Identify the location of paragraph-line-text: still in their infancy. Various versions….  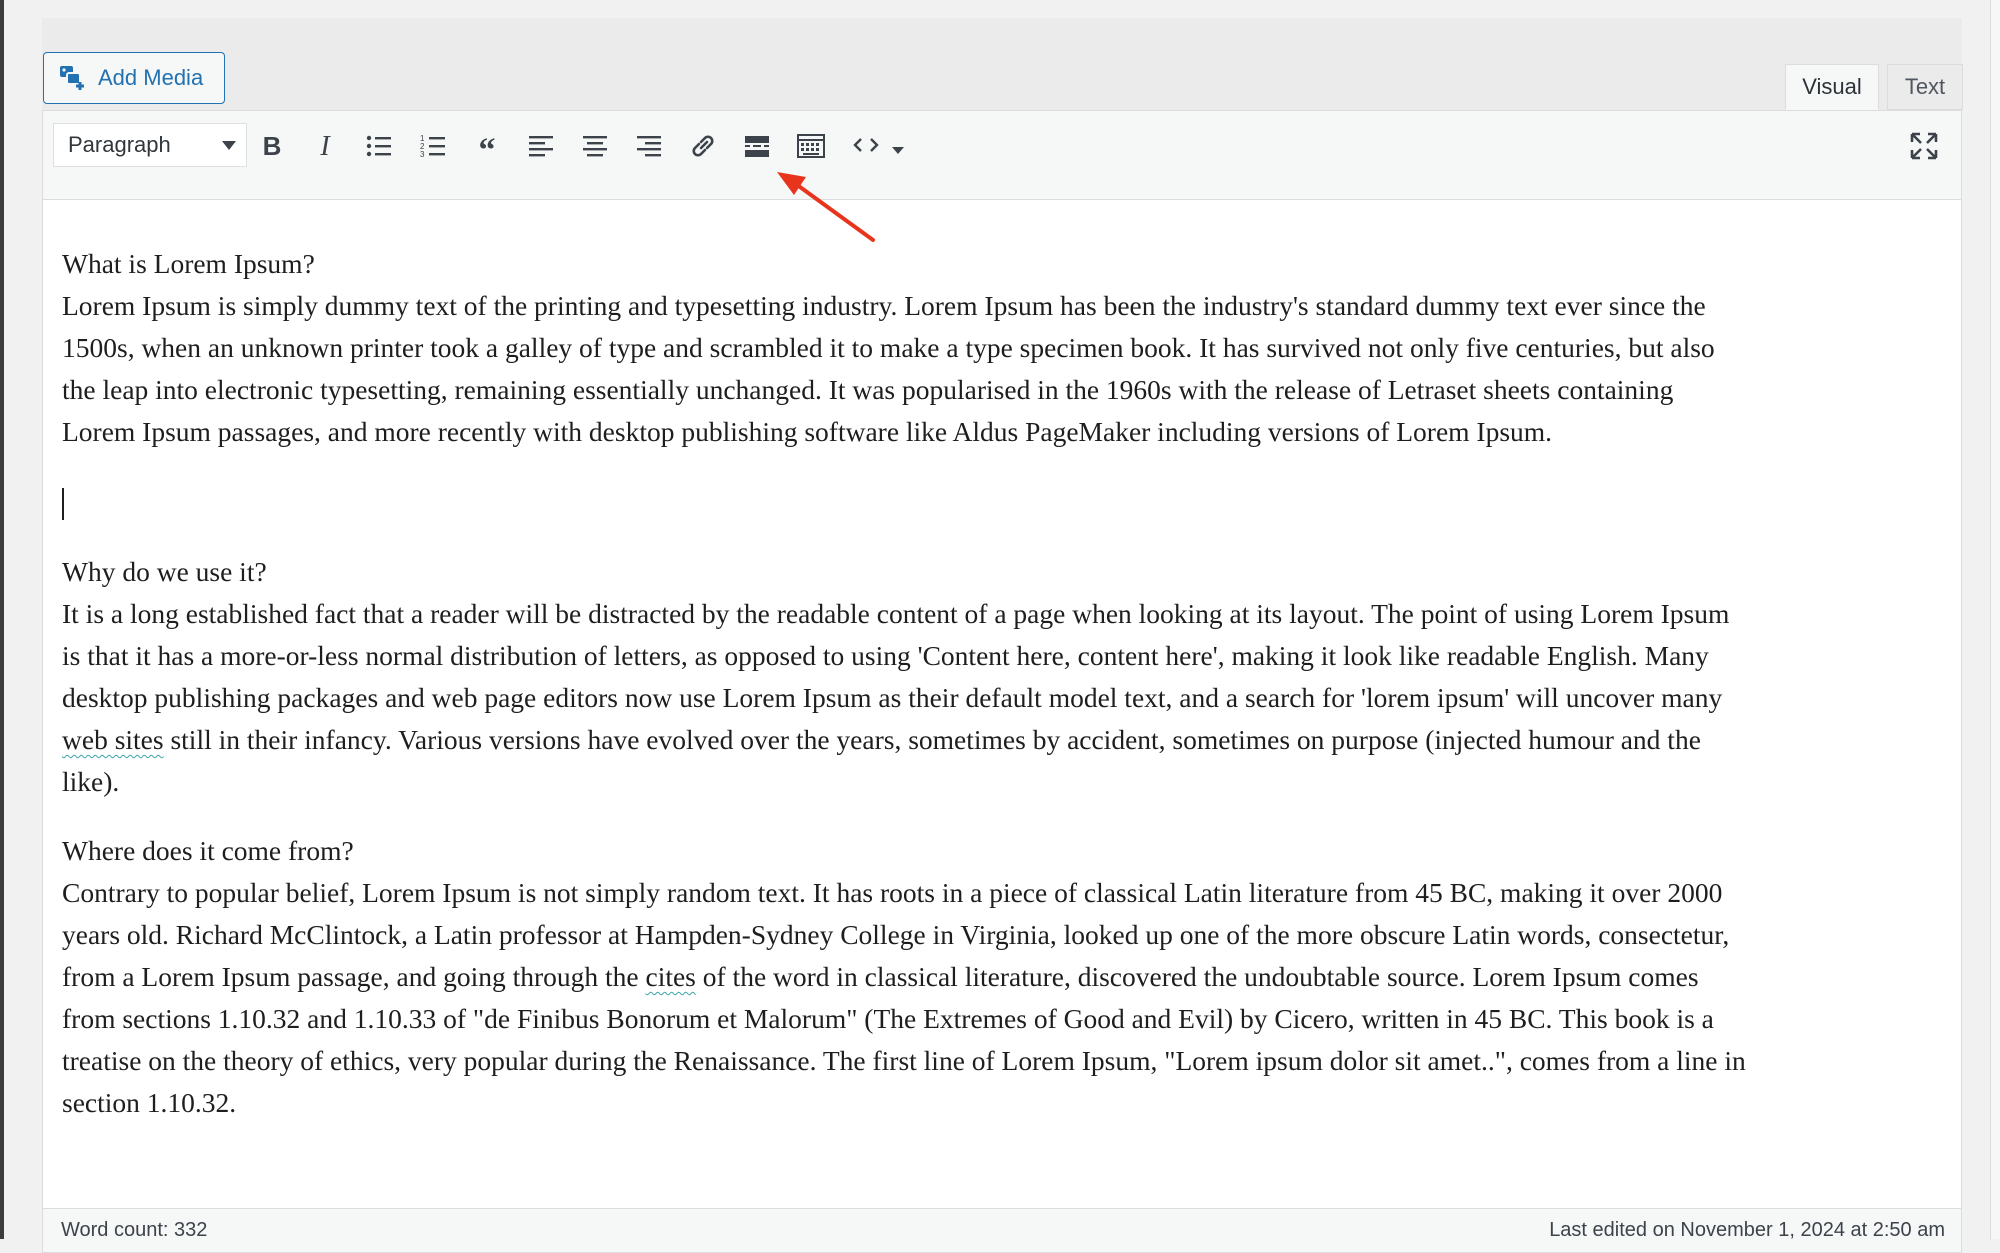
(932, 739).